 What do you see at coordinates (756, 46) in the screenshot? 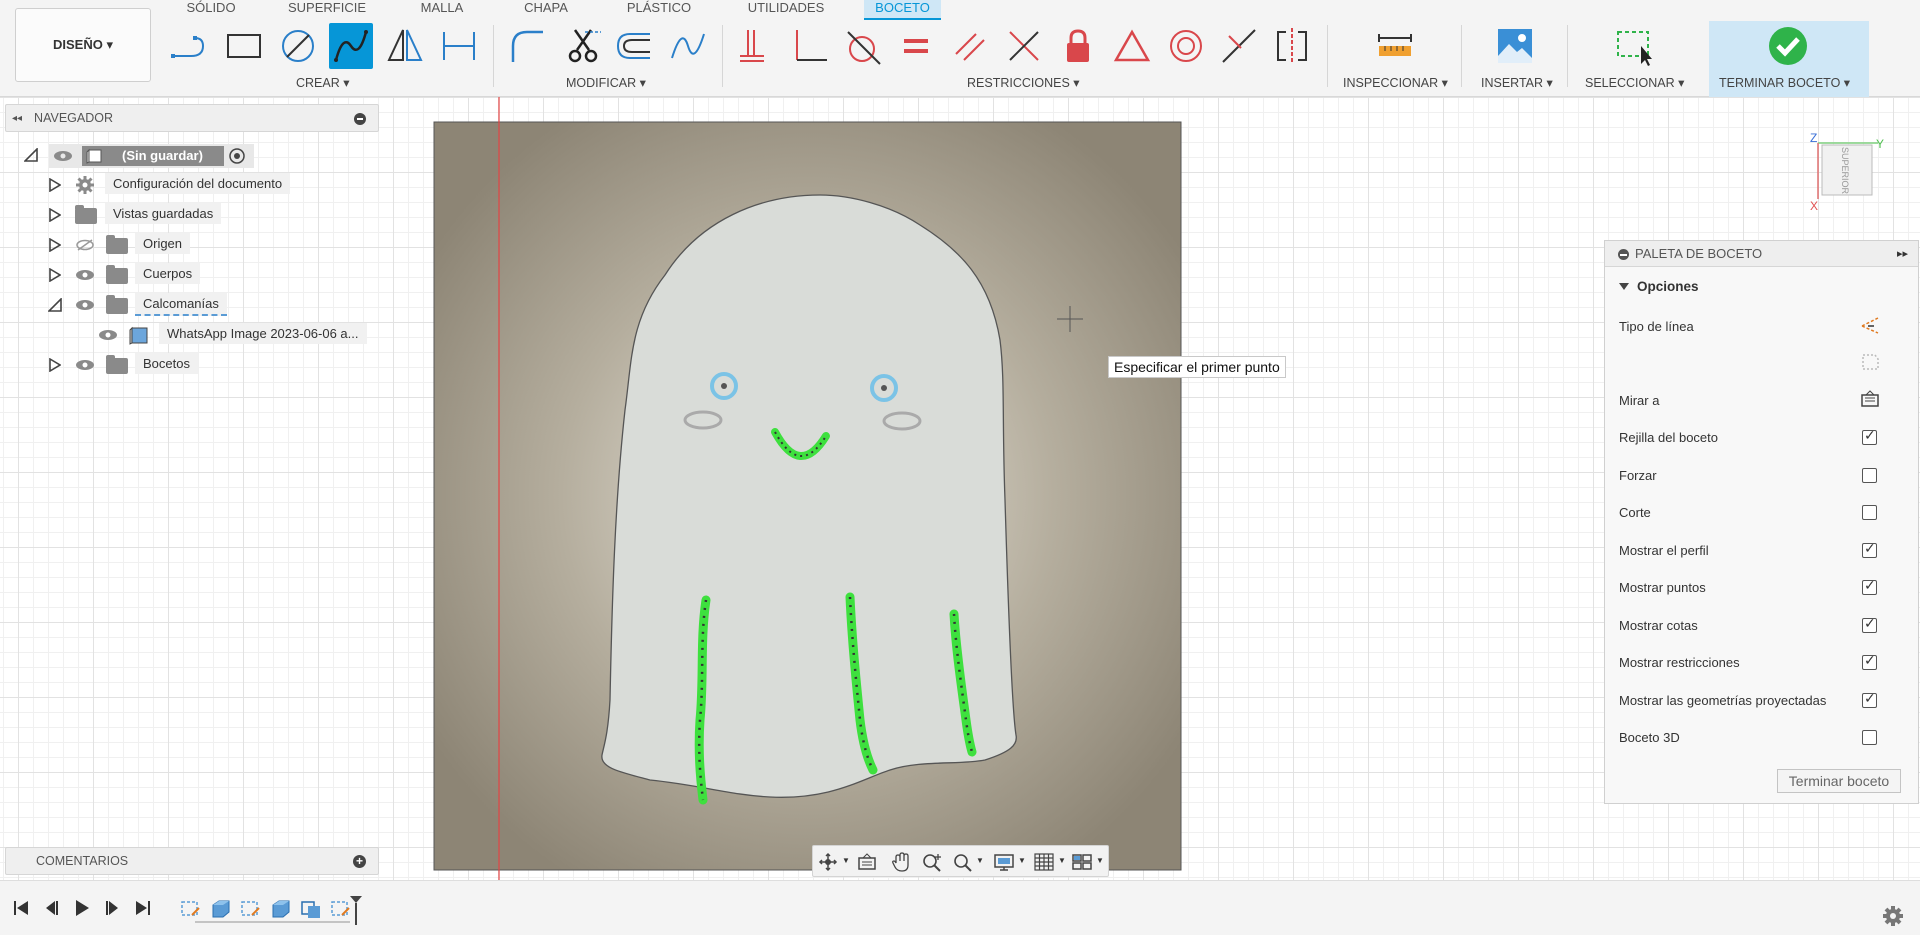
I see `coincident-constraint-button` at bounding box center [756, 46].